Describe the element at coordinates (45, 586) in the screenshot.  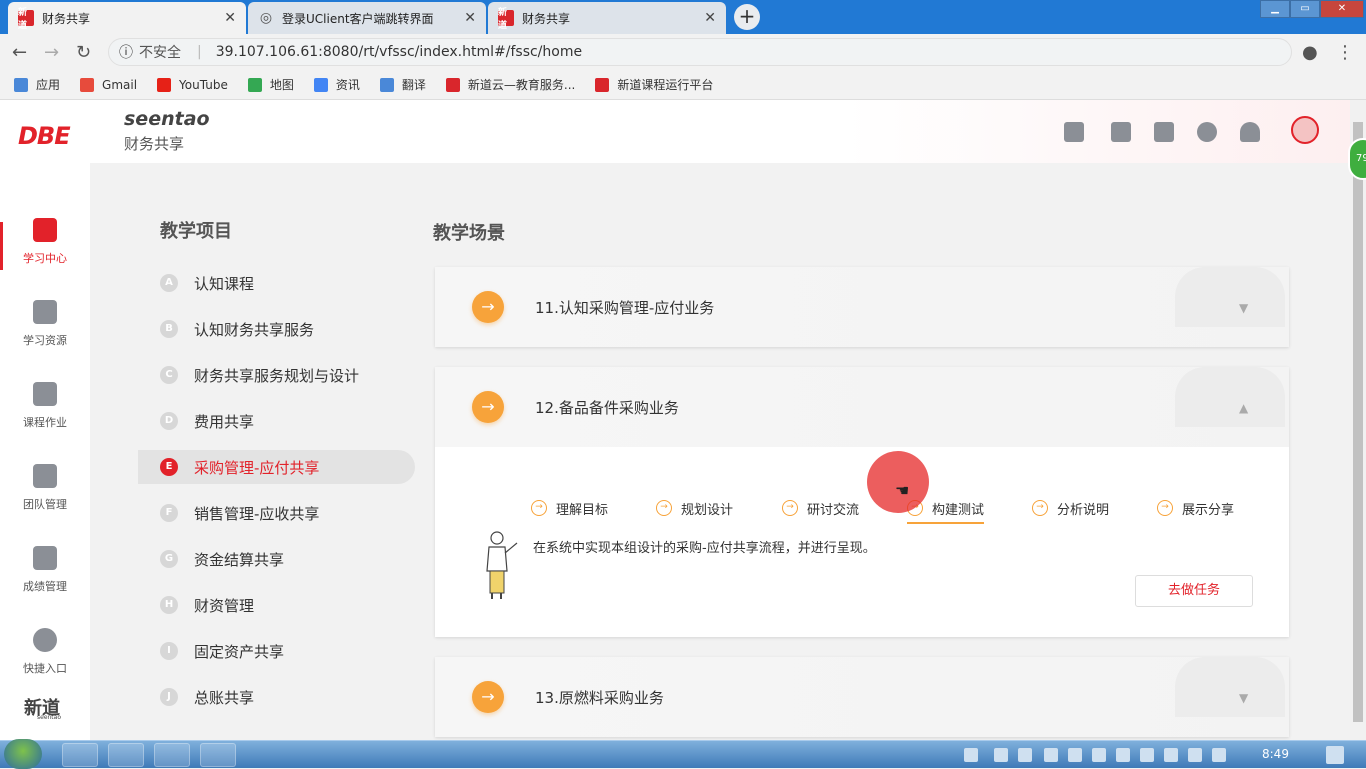
I see `nav-score-management: 成绩管理` at that location.